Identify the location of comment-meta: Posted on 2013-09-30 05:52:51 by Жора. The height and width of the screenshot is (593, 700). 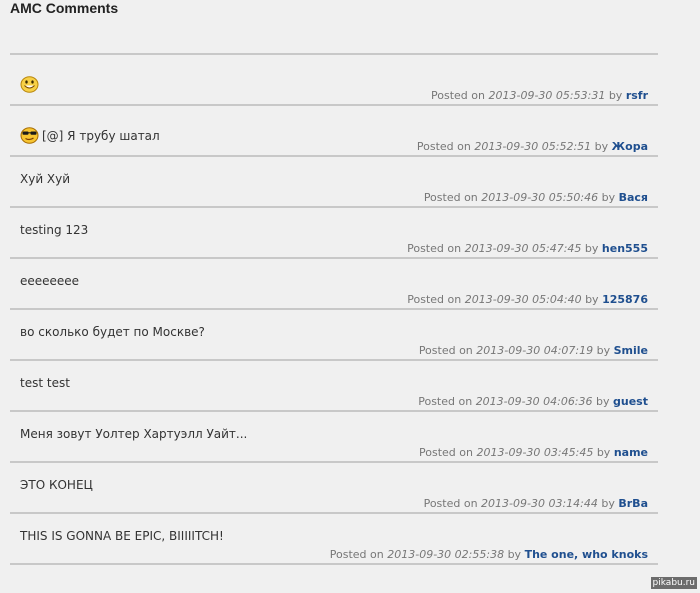
(532, 146).